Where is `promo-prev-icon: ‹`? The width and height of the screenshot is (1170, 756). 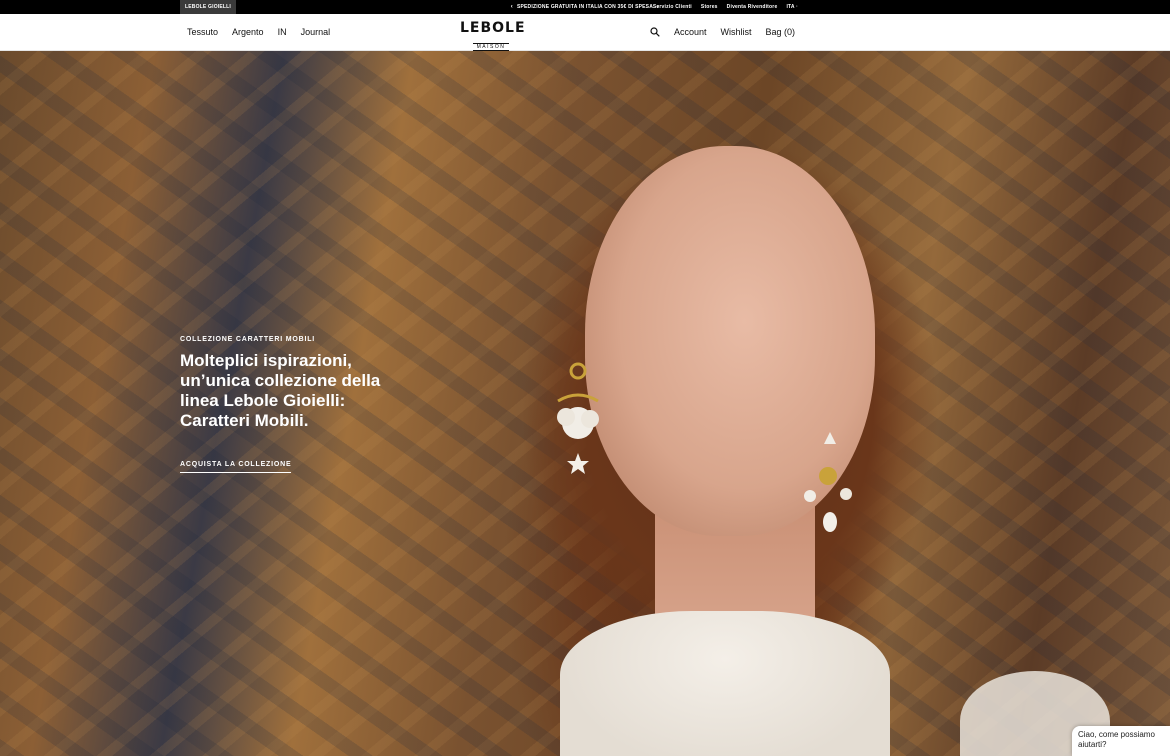 promo-prev-icon: ‹ is located at coordinates (512, 7).